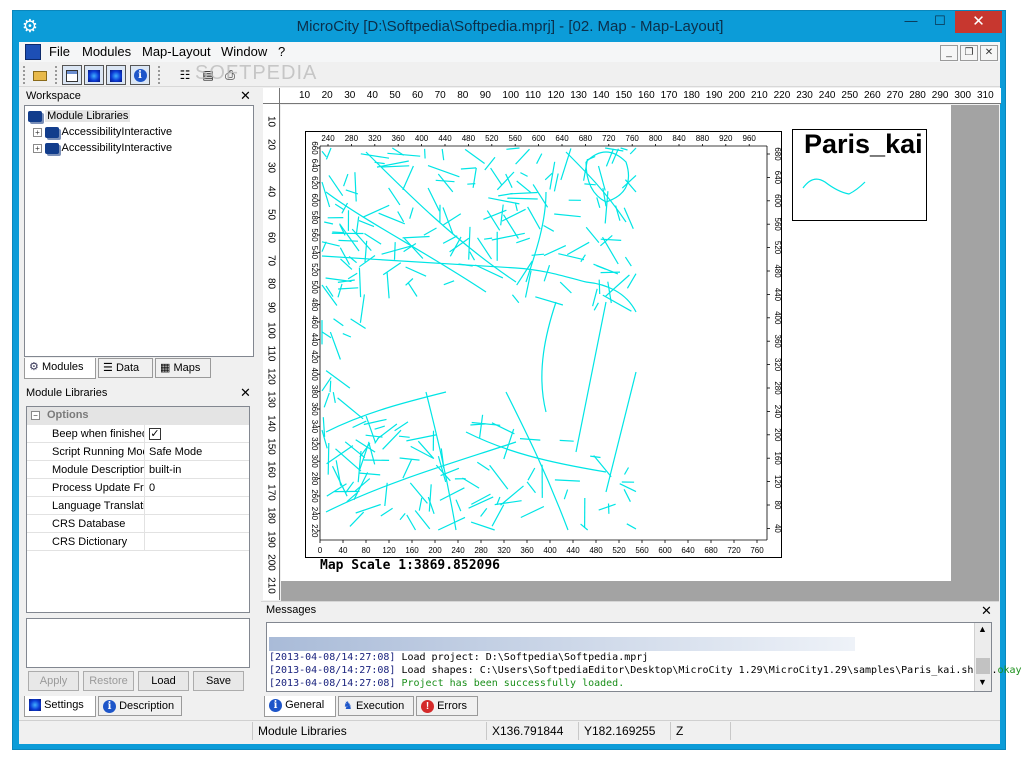  What do you see at coordinates (586, 138) in the screenshot?
I see `top-axis-label: 680` at bounding box center [586, 138].